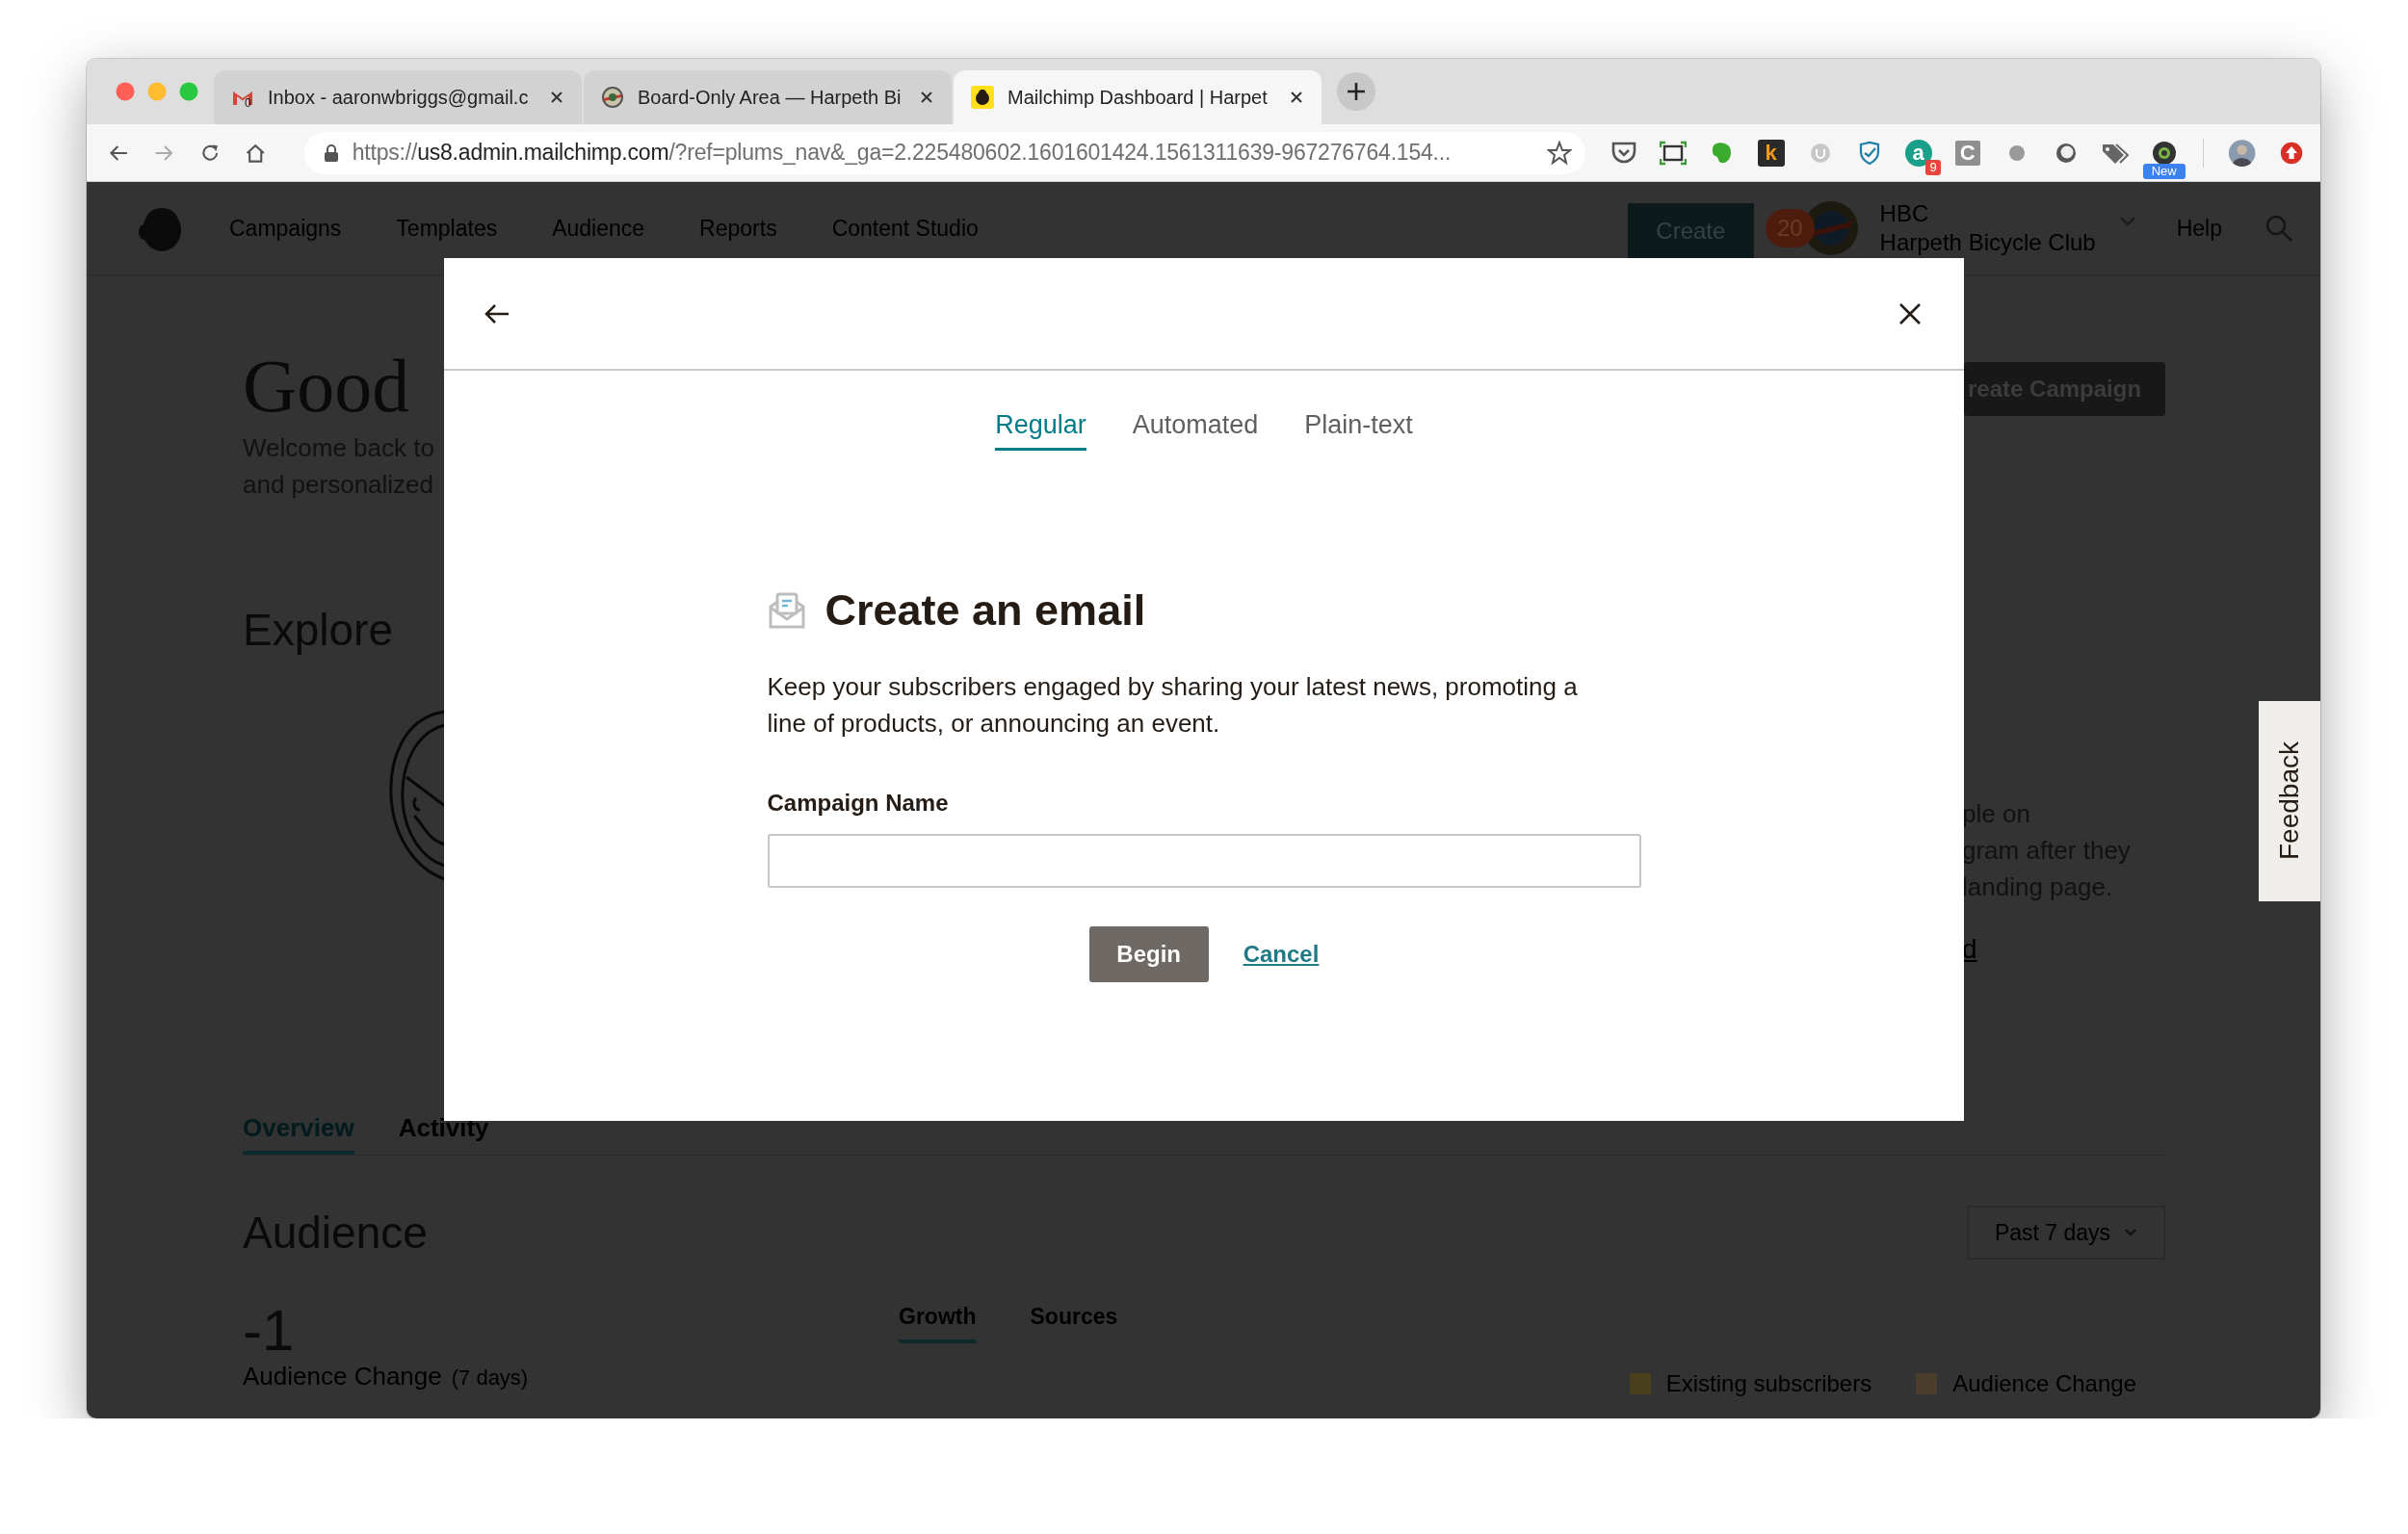 The height and width of the screenshot is (1534, 2408). Describe the element at coordinates (1040, 430) in the screenshot. I see `tab: Regular` at that location.